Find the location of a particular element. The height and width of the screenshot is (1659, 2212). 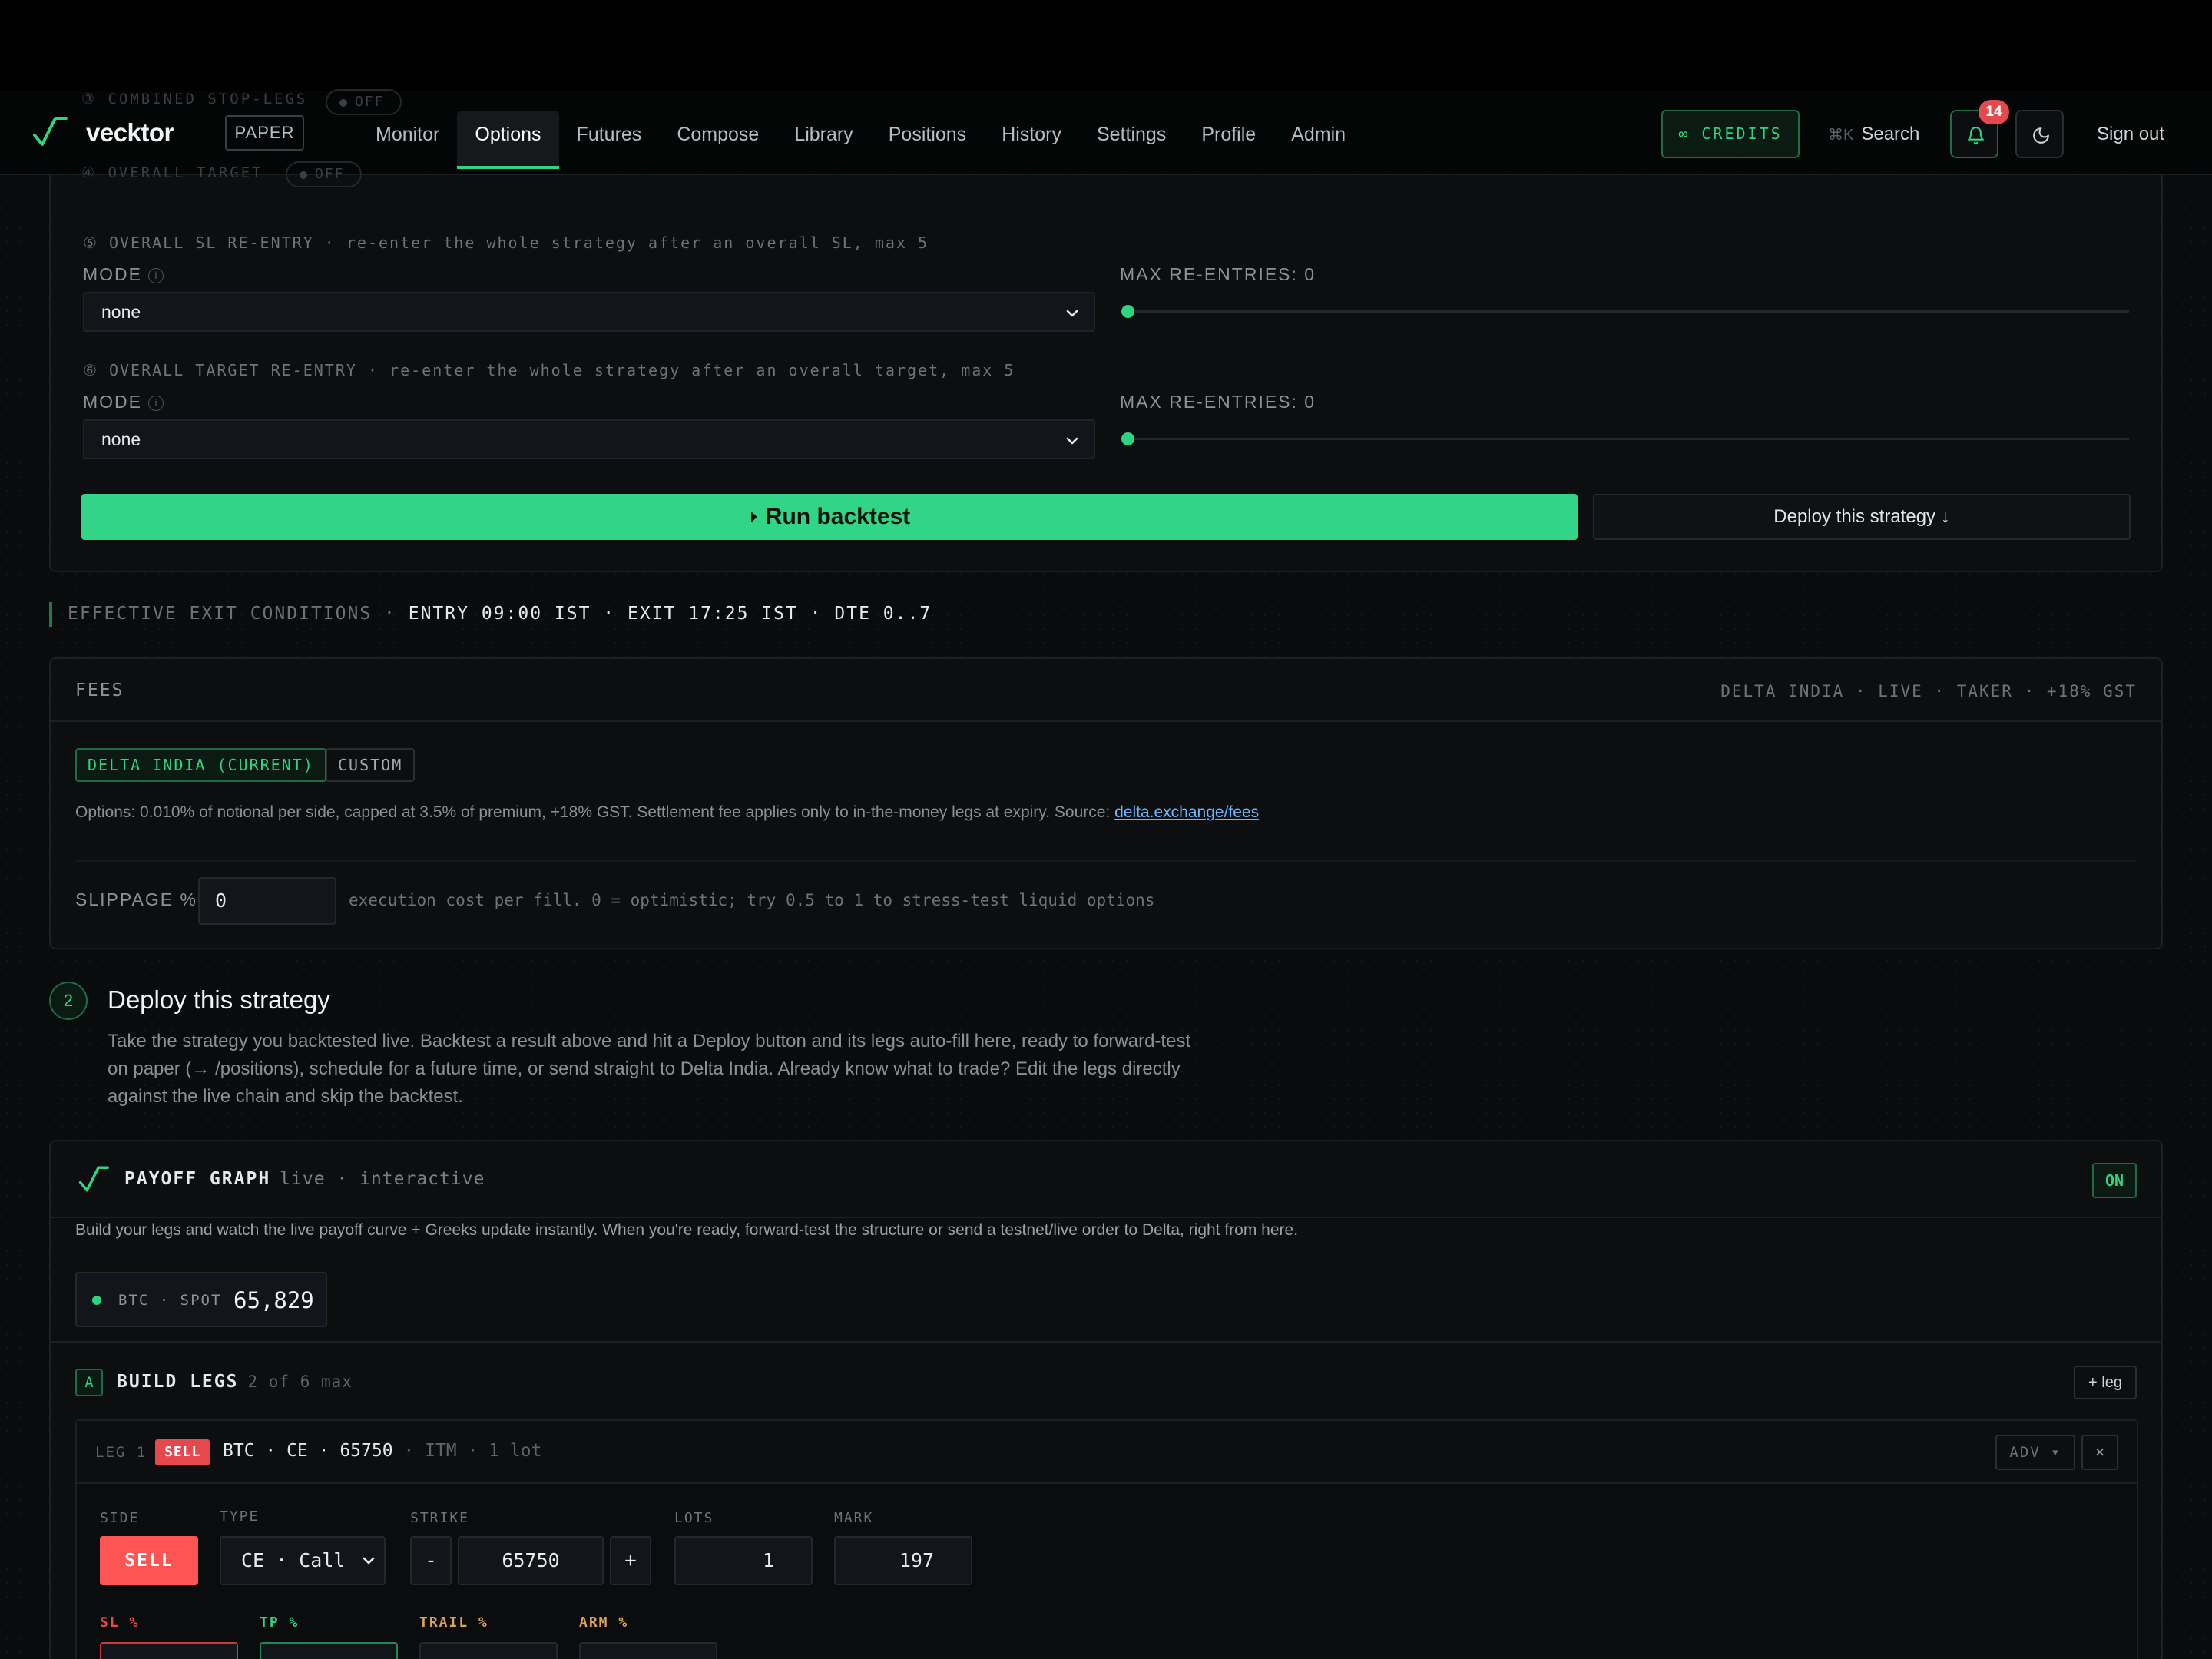

trail-percent-input is located at coordinates (488, 1651).